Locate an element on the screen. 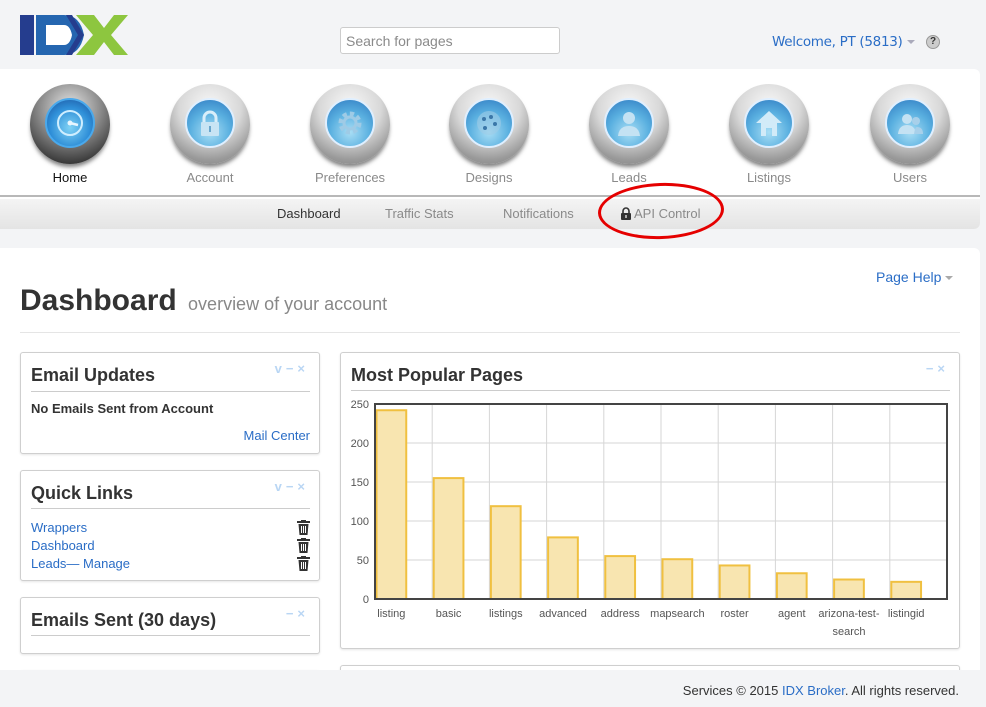 This screenshot has width=986, height=707. subnav-traffic-stats: Traffic Stats is located at coordinates (419, 213).